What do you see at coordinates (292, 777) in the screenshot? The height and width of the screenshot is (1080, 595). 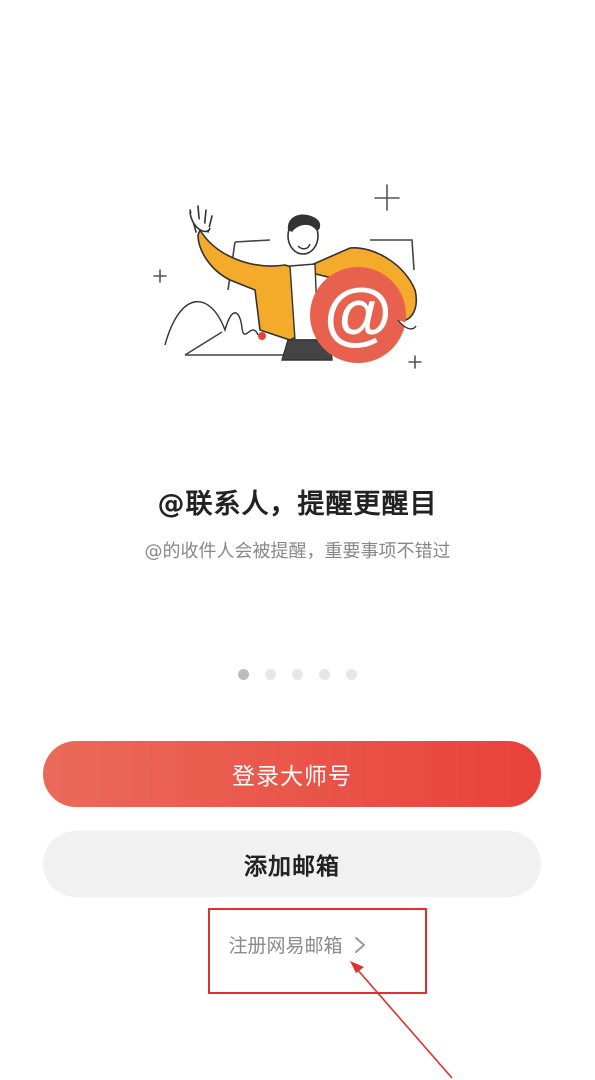 I see `login-button-label: 登录大师号` at bounding box center [292, 777].